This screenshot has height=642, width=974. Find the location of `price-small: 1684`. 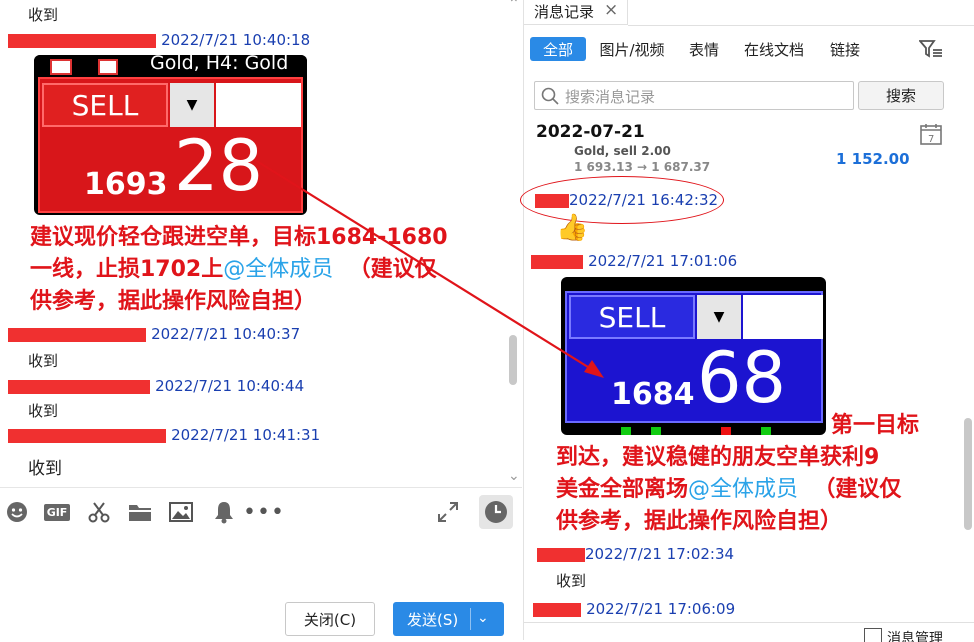

price-small: 1684 is located at coordinates (653, 394).